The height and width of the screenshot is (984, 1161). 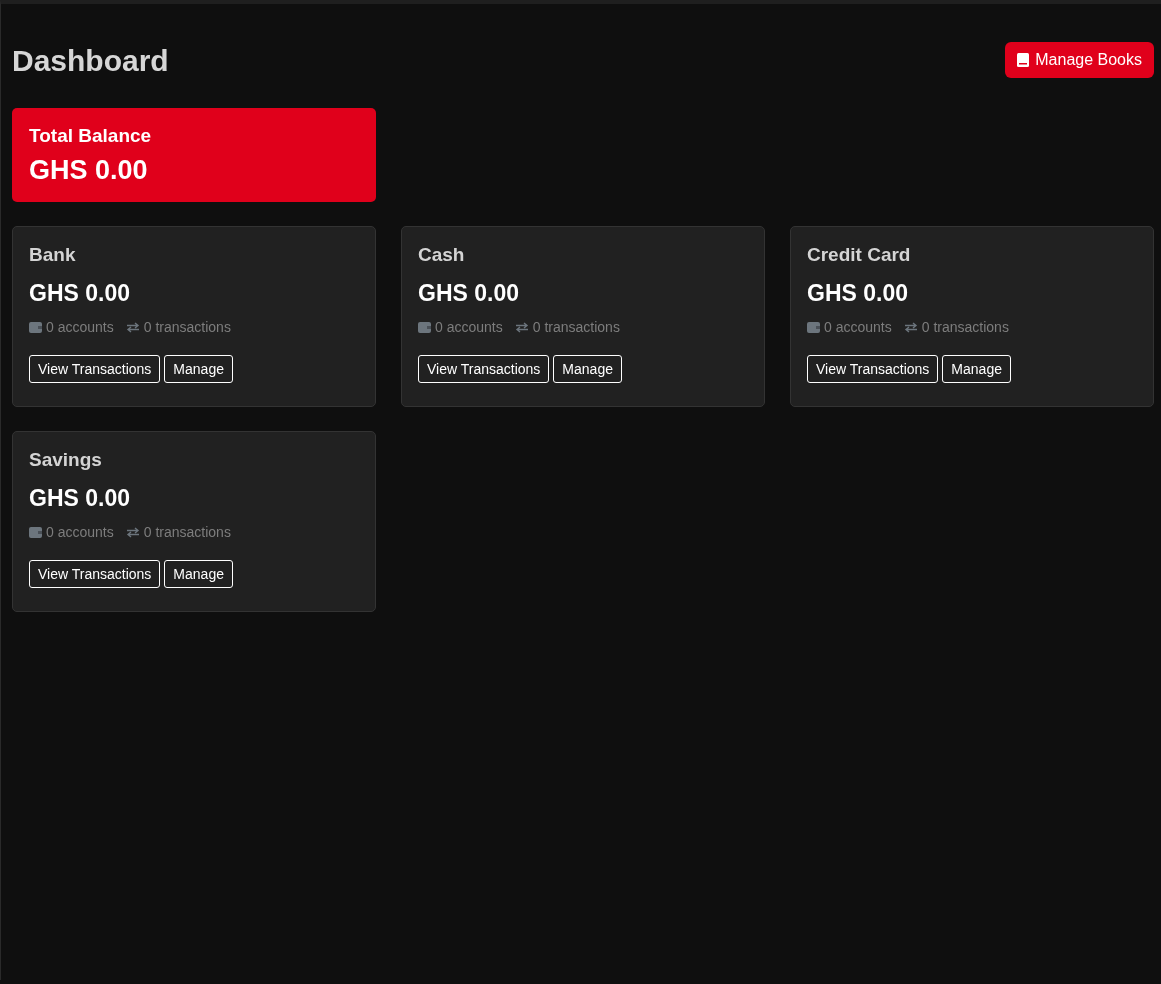 What do you see at coordinates (66, 460) in the screenshot?
I see `category-name: Savings` at bounding box center [66, 460].